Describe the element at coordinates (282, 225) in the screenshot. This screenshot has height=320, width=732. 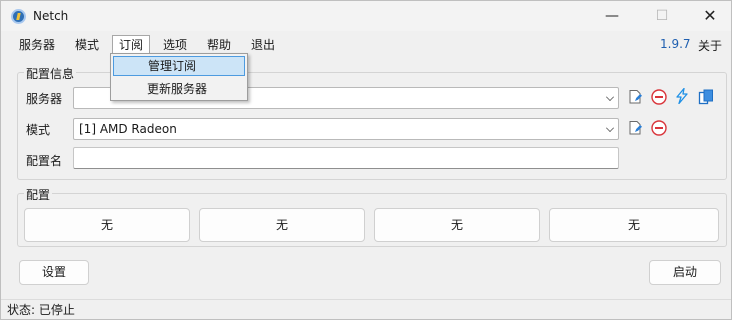
I see `profile-button-2: 无` at that location.